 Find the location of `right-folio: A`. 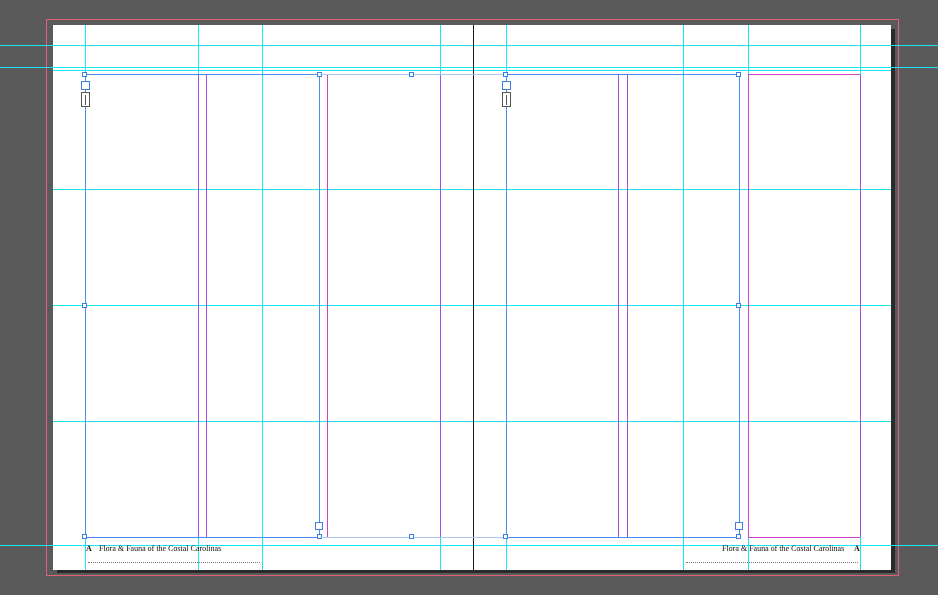

right-folio: A is located at coordinates (857, 548).